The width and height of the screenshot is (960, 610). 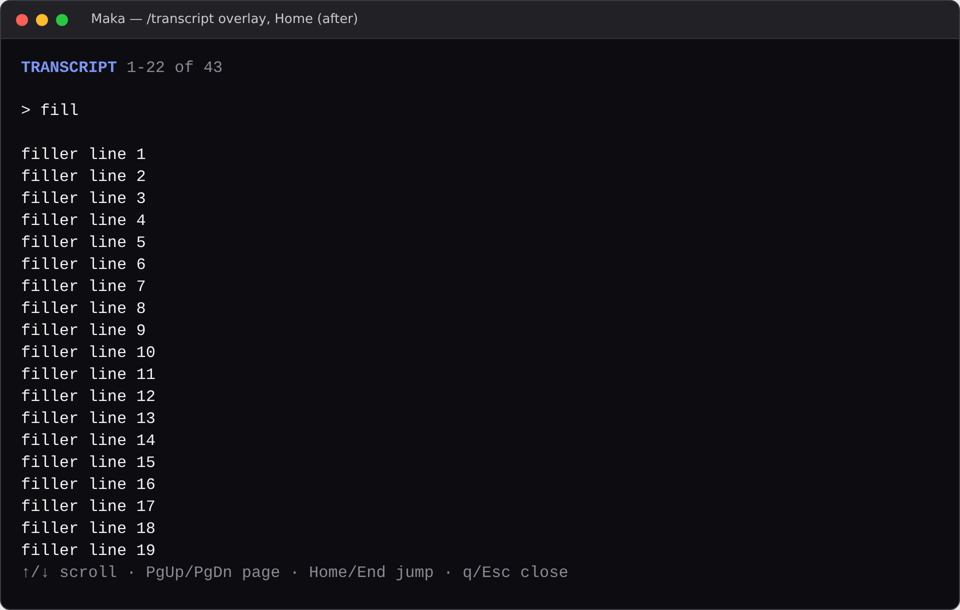 I want to click on transcript-title: TRANSCRIPT, so click(x=69, y=68).